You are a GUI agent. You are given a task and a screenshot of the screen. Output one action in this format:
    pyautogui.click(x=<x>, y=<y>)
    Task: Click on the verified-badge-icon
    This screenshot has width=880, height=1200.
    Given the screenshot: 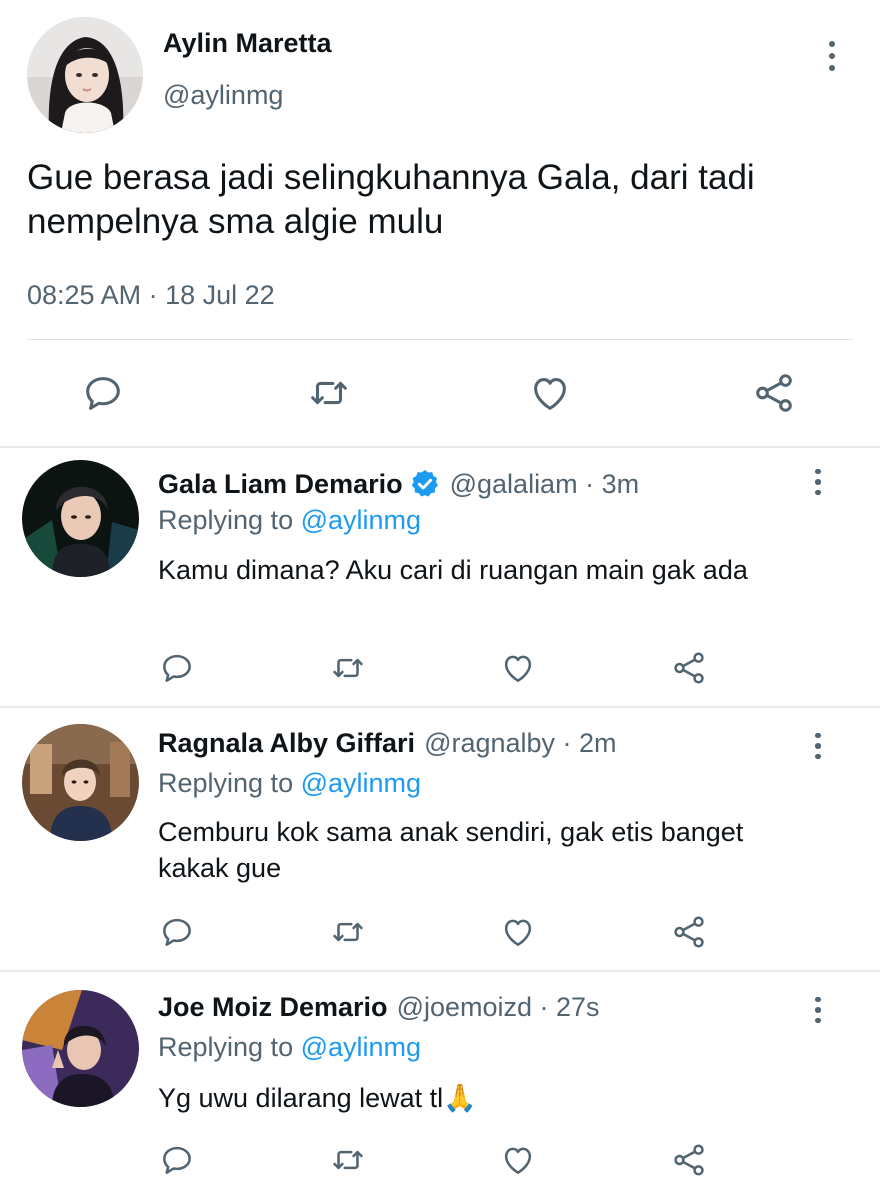 What is the action you would take?
    pyautogui.click(x=425, y=484)
    